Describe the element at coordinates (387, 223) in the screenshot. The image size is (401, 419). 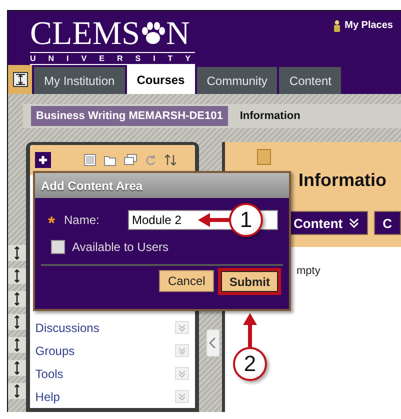
I see `content-action-button: C` at that location.